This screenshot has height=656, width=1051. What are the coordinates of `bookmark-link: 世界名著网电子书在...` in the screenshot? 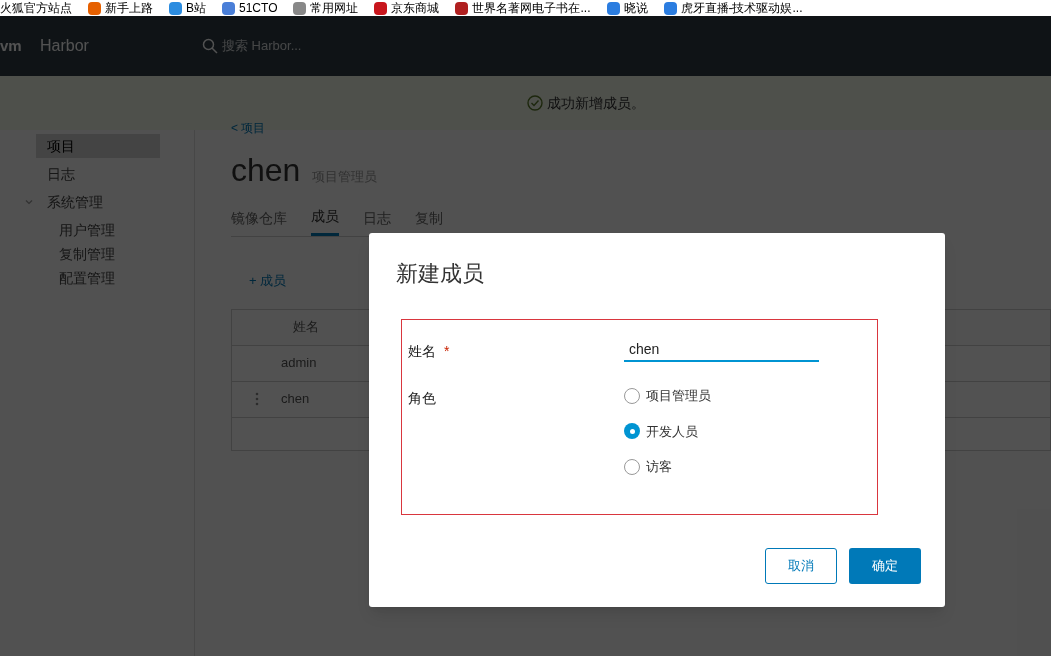 It's located at (531, 8).